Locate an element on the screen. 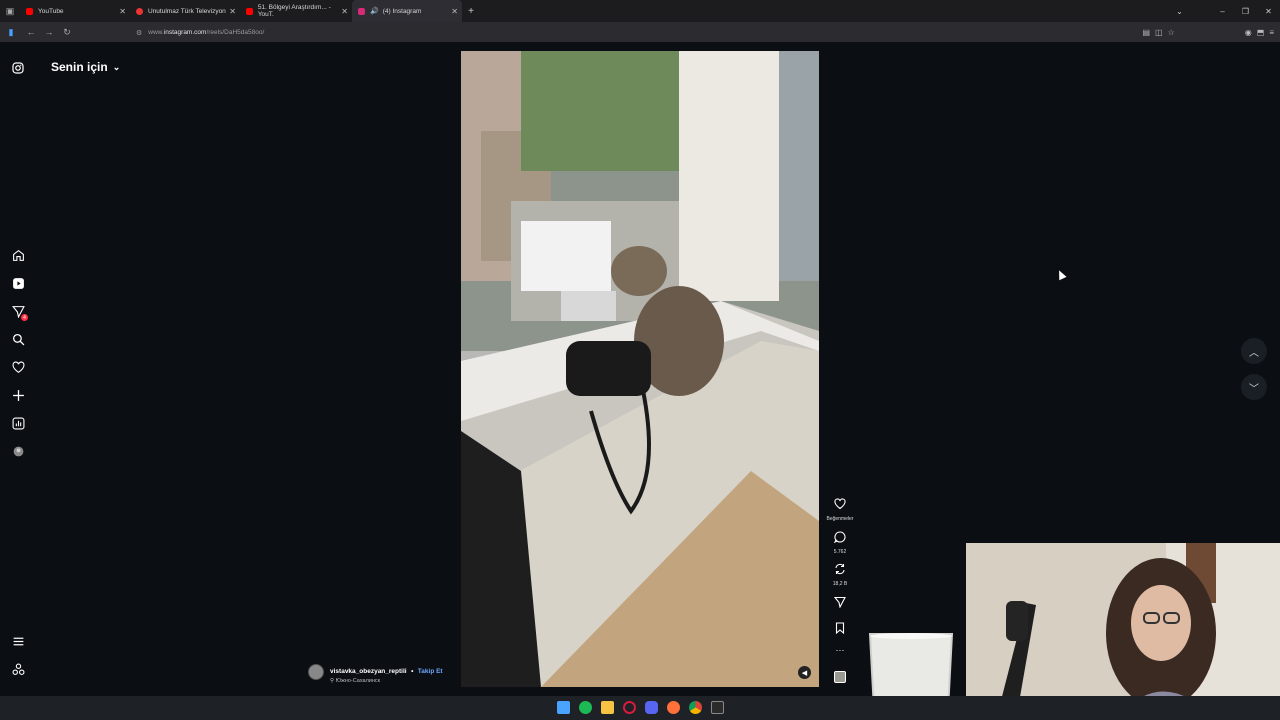 Image resolution: width=1280 pixels, height=720 pixels. next-reel-button: ﹀ is located at coordinates (1254, 387).